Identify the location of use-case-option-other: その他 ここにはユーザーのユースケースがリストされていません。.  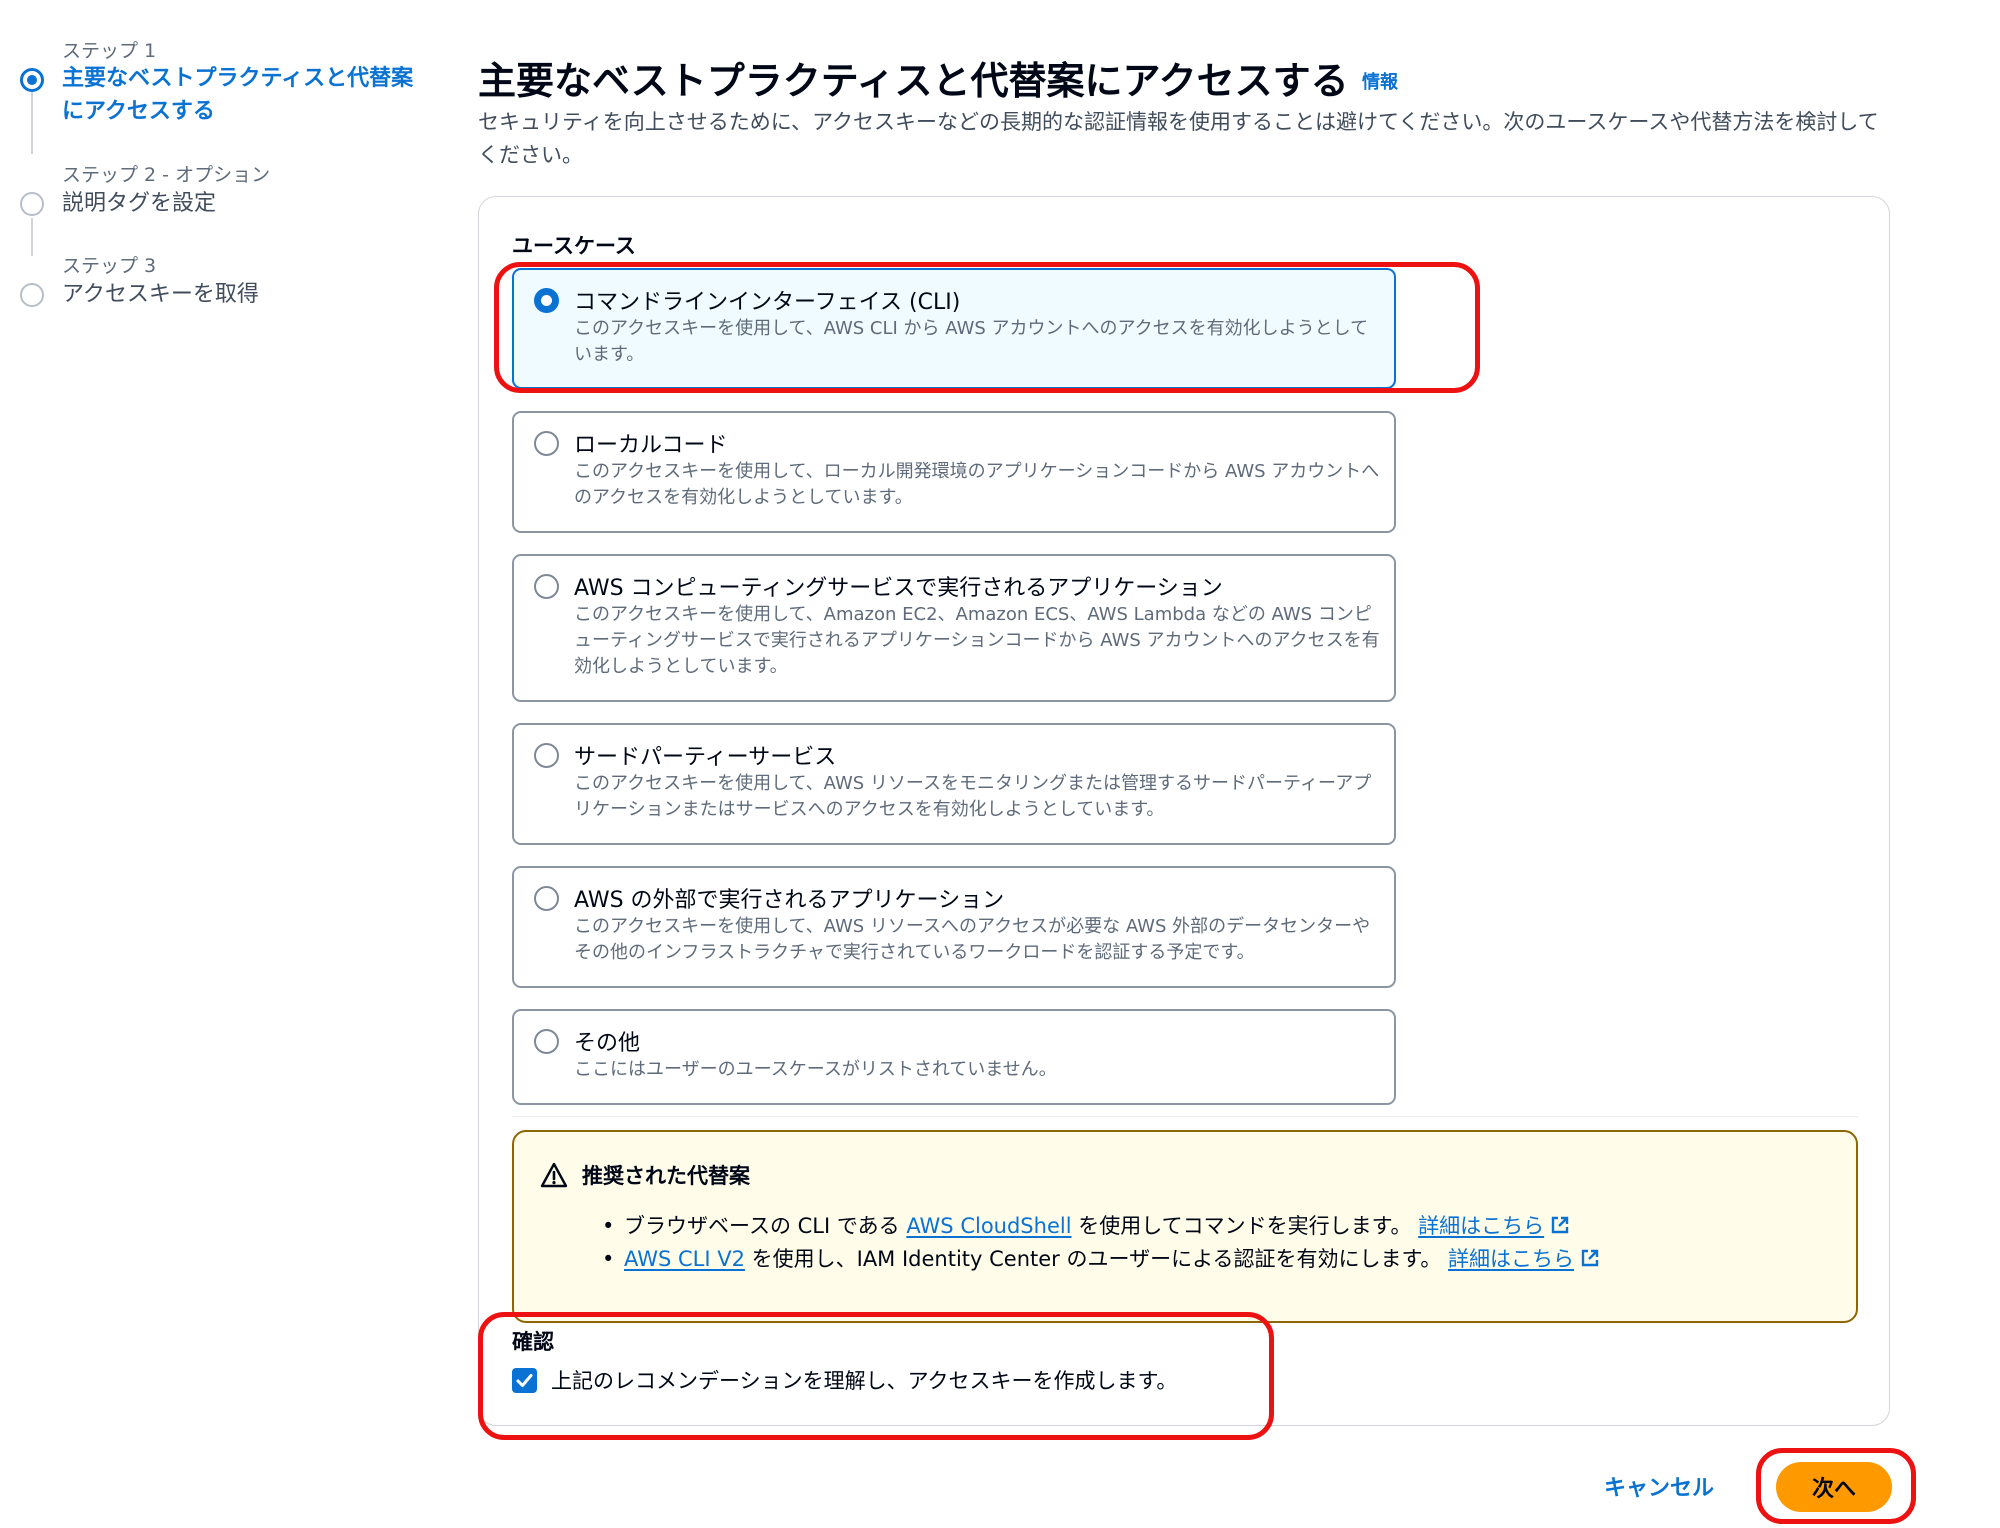
(954, 1057).